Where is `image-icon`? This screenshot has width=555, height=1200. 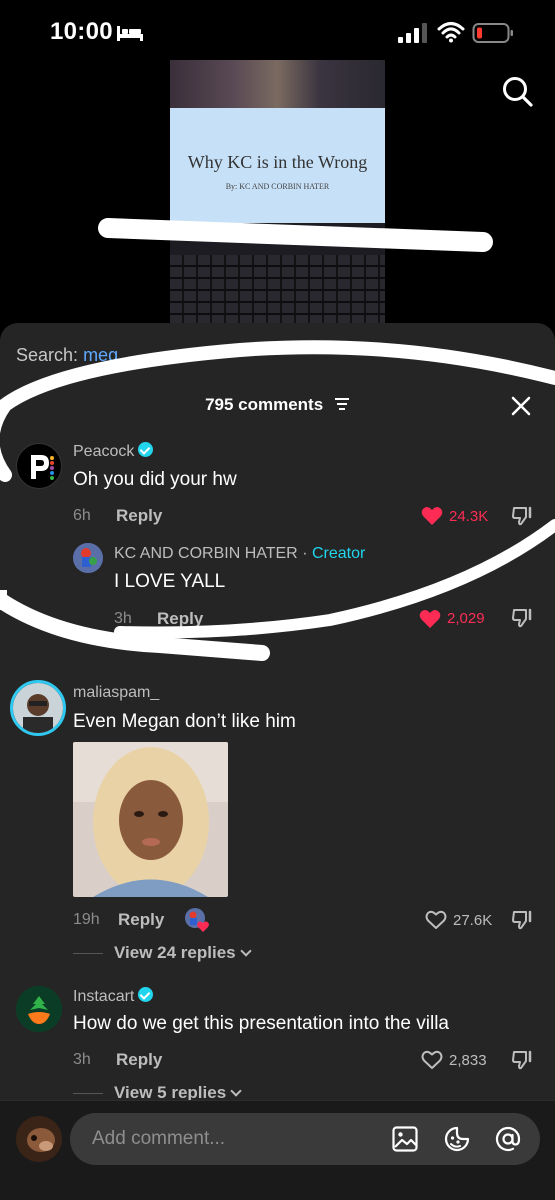
image-icon is located at coordinates (405, 1139).